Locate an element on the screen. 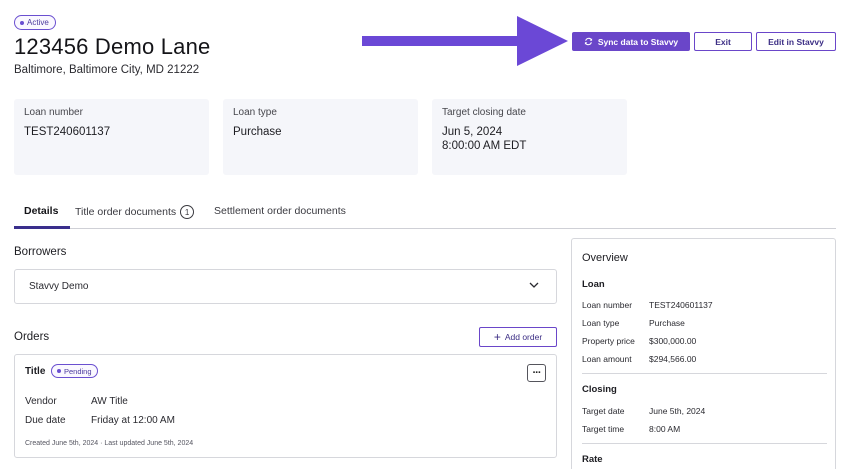 This screenshot has height=469, width=857. plus-icon: + is located at coordinates (497, 337).